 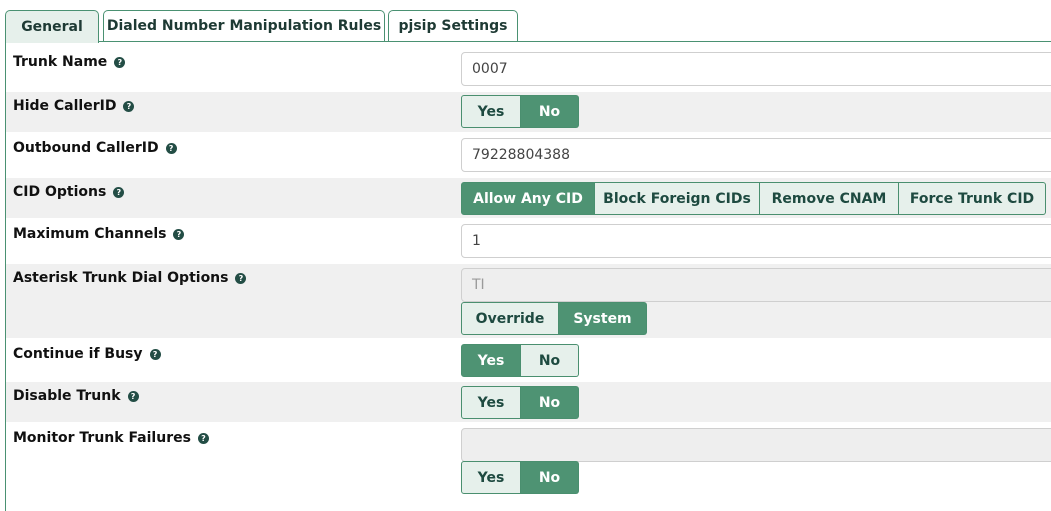 I want to click on hide-callerid-label: Hide CallerID ?, so click(x=74, y=106).